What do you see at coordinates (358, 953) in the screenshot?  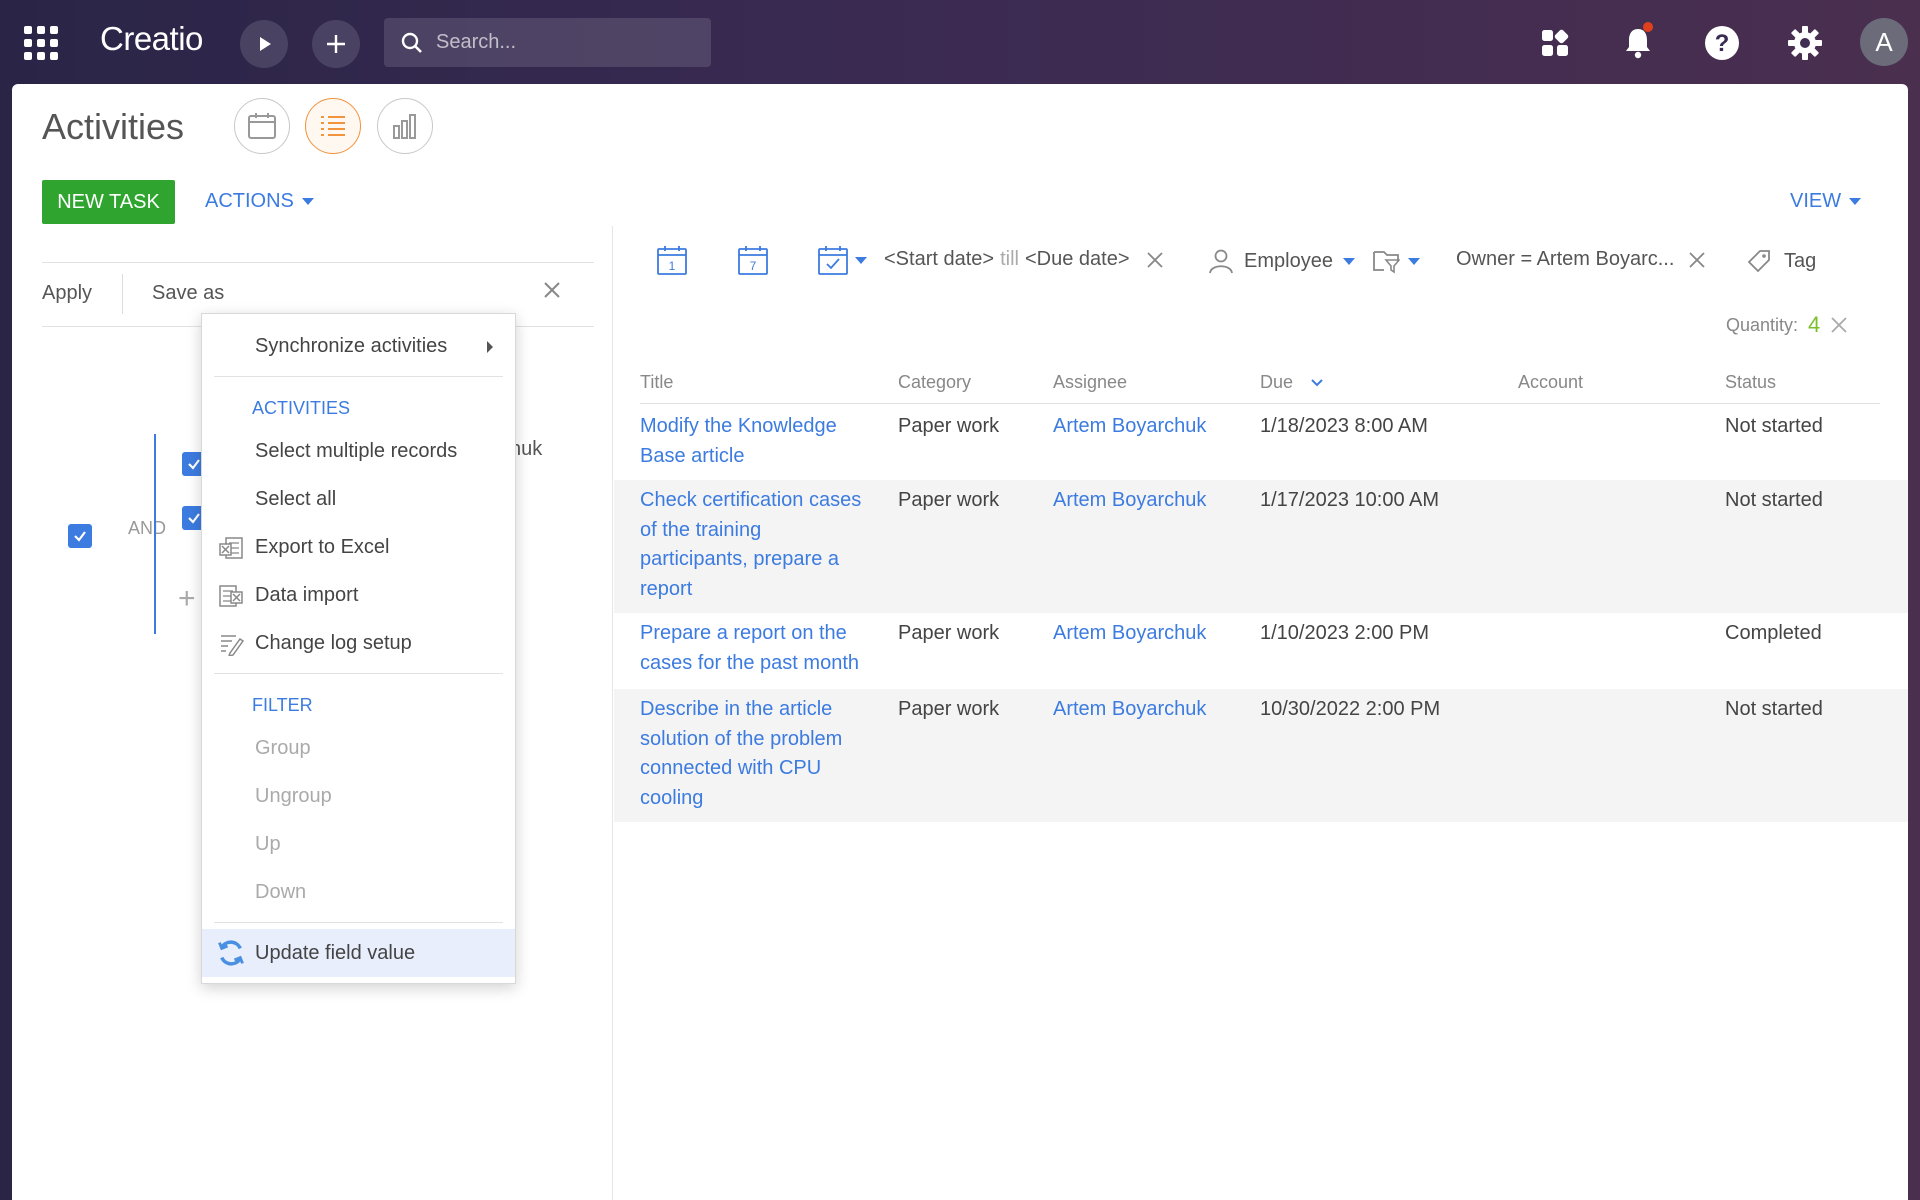 I see `menu-item-update-field-value: Update field value` at bounding box center [358, 953].